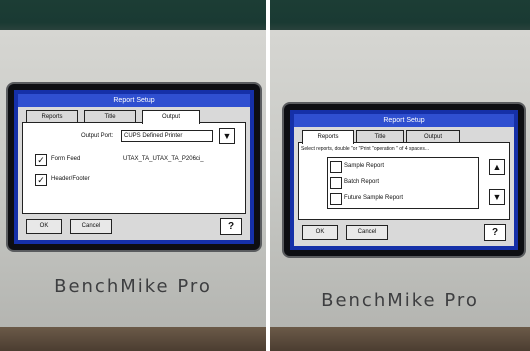 The width and height of the screenshot is (530, 351). Describe the element at coordinates (336, 167) in the screenshot. I see `sample-report-checkbox` at that location.